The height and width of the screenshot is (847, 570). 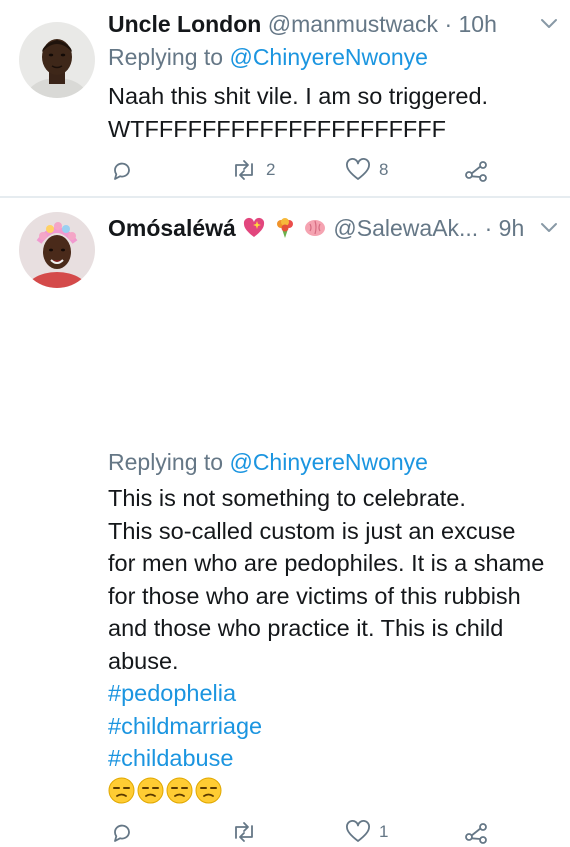 What do you see at coordinates (338, 693) in the screenshot?
I see `hashtag-link: #pedophelia` at bounding box center [338, 693].